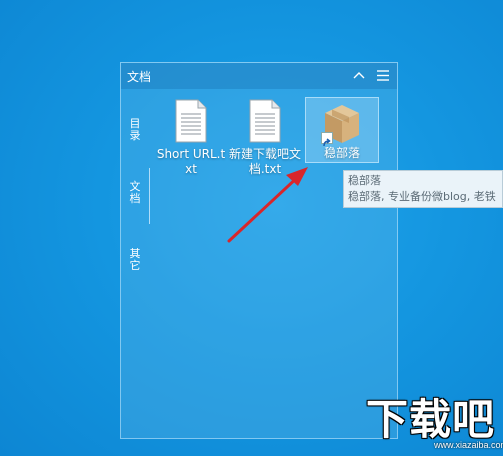 The height and width of the screenshot is (456, 503). I want to click on active-tab-indicator, so click(149, 196).